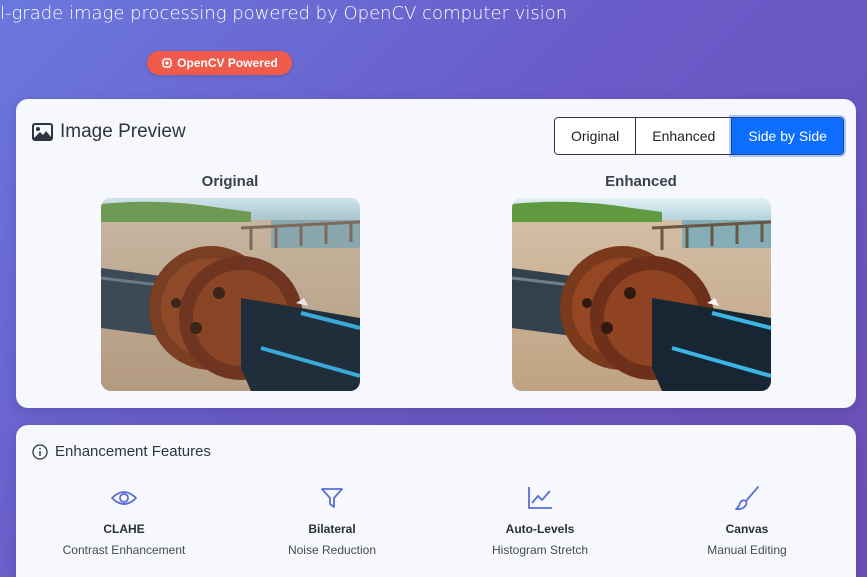  What do you see at coordinates (747, 529) in the screenshot?
I see `feature-name: Canvas` at bounding box center [747, 529].